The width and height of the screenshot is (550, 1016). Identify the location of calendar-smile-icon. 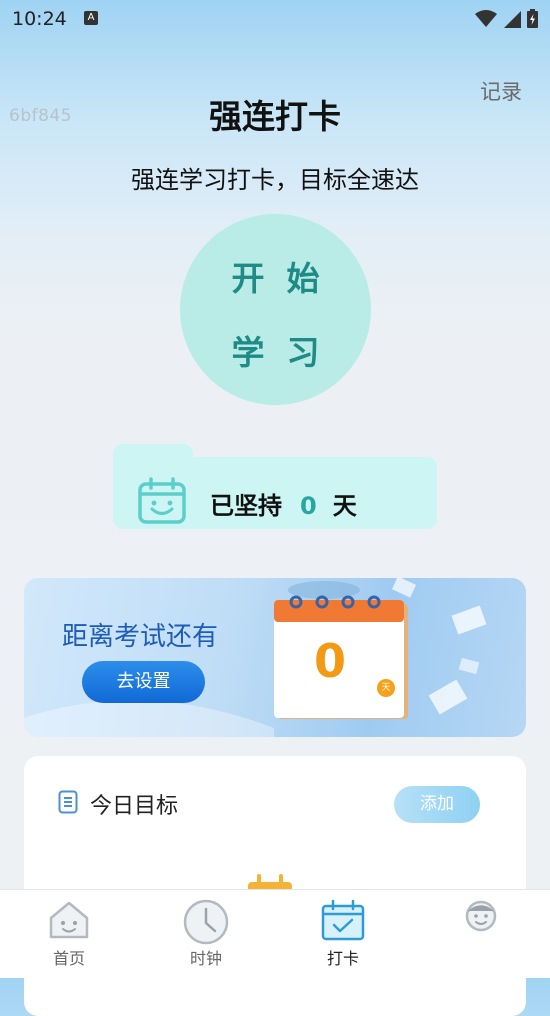
(162, 500).